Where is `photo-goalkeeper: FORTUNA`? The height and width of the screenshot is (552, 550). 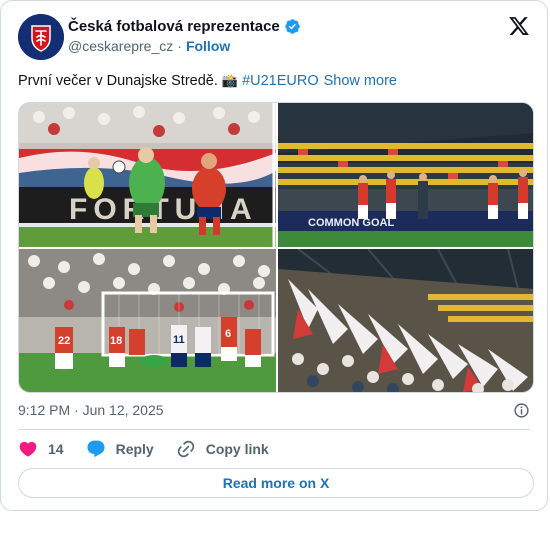 photo-goalkeeper: FORTUNA is located at coordinates (147, 175).